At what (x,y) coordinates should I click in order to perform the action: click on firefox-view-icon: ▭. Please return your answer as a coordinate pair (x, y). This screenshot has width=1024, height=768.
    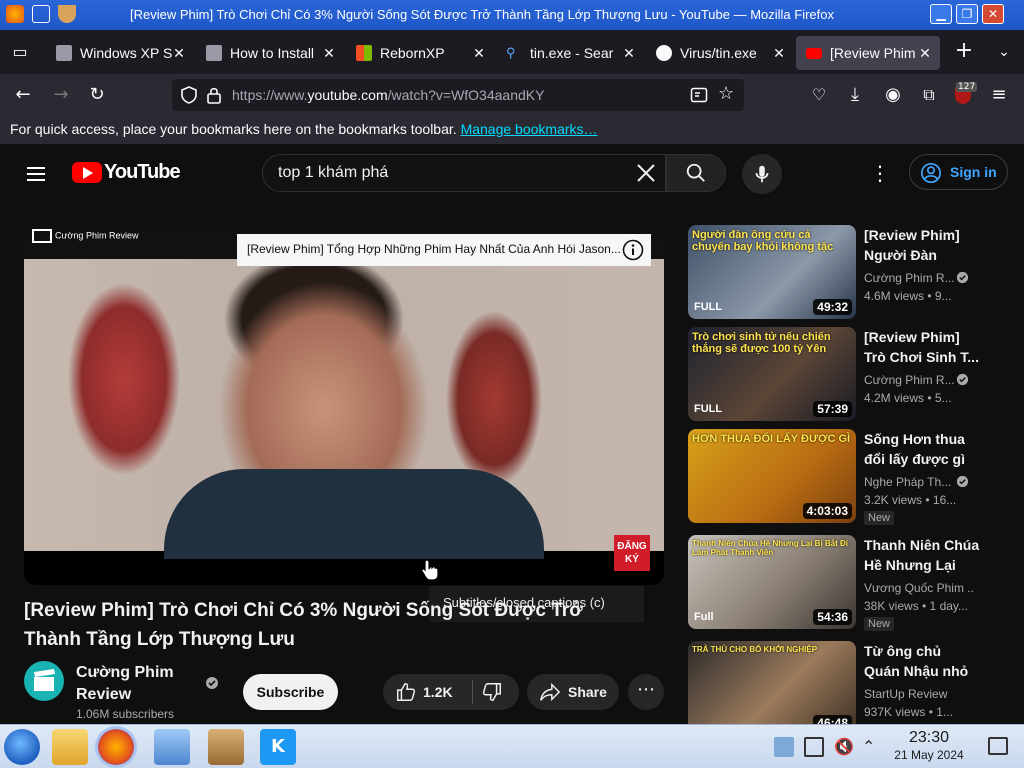
    Looking at the image, I should click on (20, 52).